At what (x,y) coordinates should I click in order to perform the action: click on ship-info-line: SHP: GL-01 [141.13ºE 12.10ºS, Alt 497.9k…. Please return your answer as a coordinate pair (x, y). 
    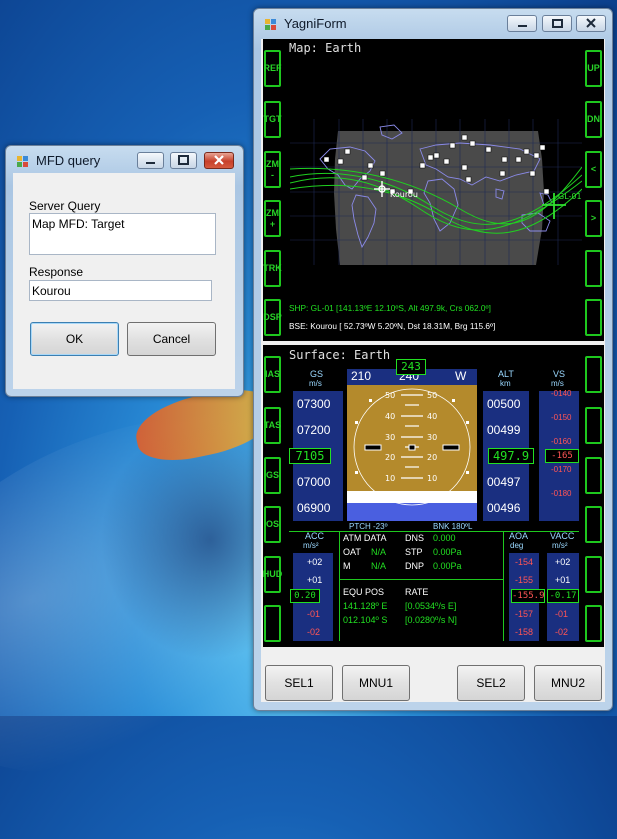
    Looking at the image, I should click on (390, 308).